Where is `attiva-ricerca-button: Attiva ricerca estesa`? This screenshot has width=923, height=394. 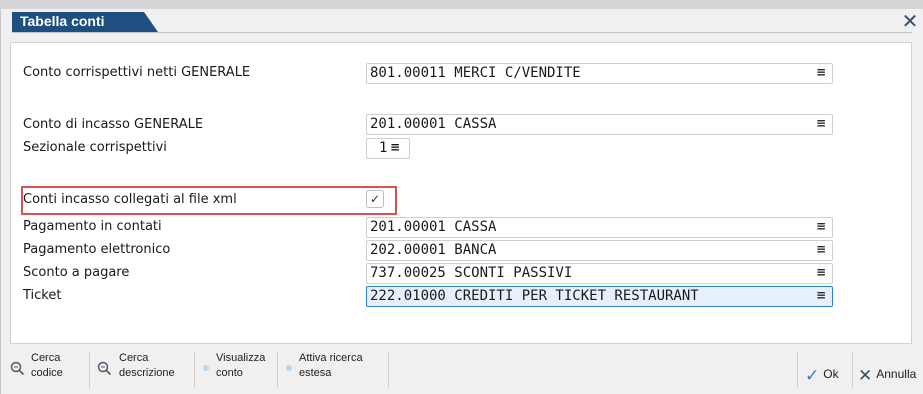
attiva-ricerca-button: Attiva ricerca estesa is located at coordinates (336, 370).